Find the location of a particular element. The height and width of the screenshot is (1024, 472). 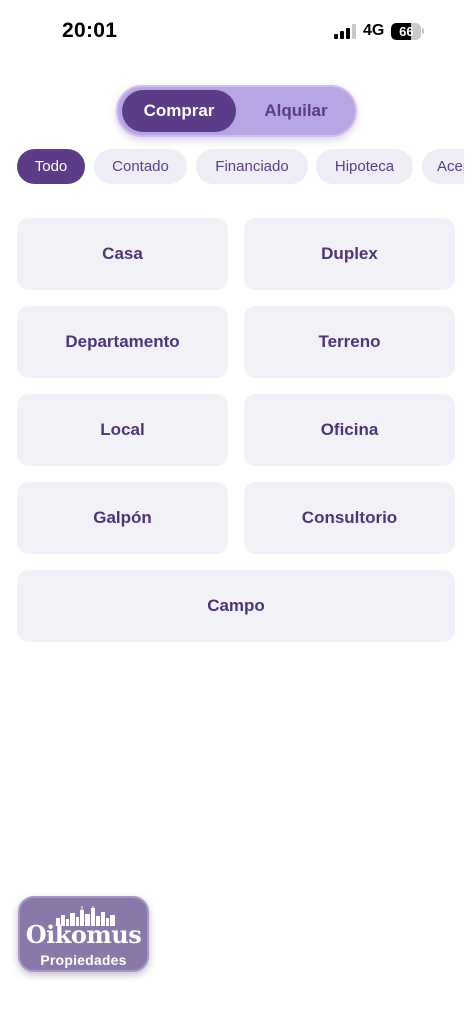

network-label: 4G is located at coordinates (374, 30).